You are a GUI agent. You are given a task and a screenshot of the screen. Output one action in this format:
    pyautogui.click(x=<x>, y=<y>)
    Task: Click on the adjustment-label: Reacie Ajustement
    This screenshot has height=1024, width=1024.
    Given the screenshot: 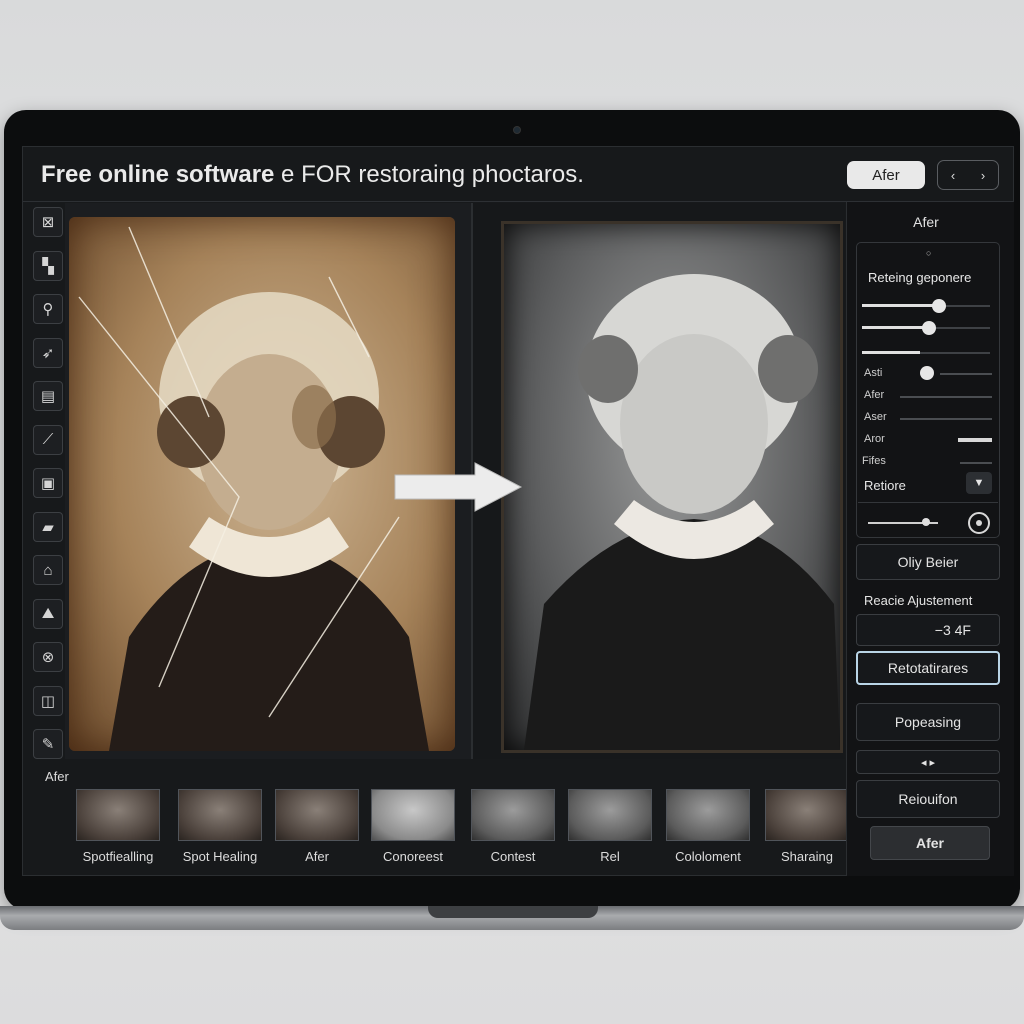 What is the action you would take?
    pyautogui.click(x=918, y=600)
    